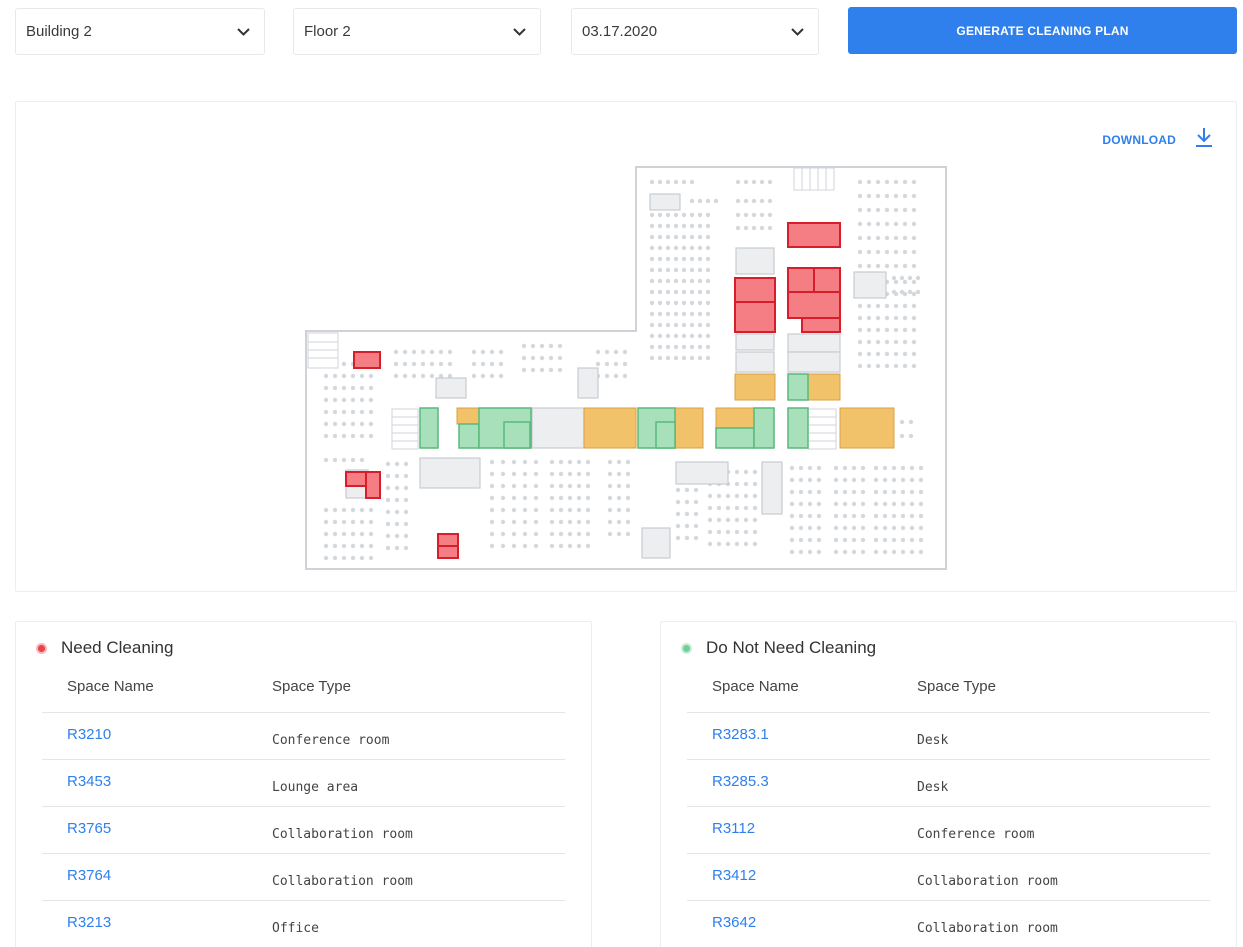 The image size is (1243, 947). I want to click on space-type: Office, so click(295, 928).